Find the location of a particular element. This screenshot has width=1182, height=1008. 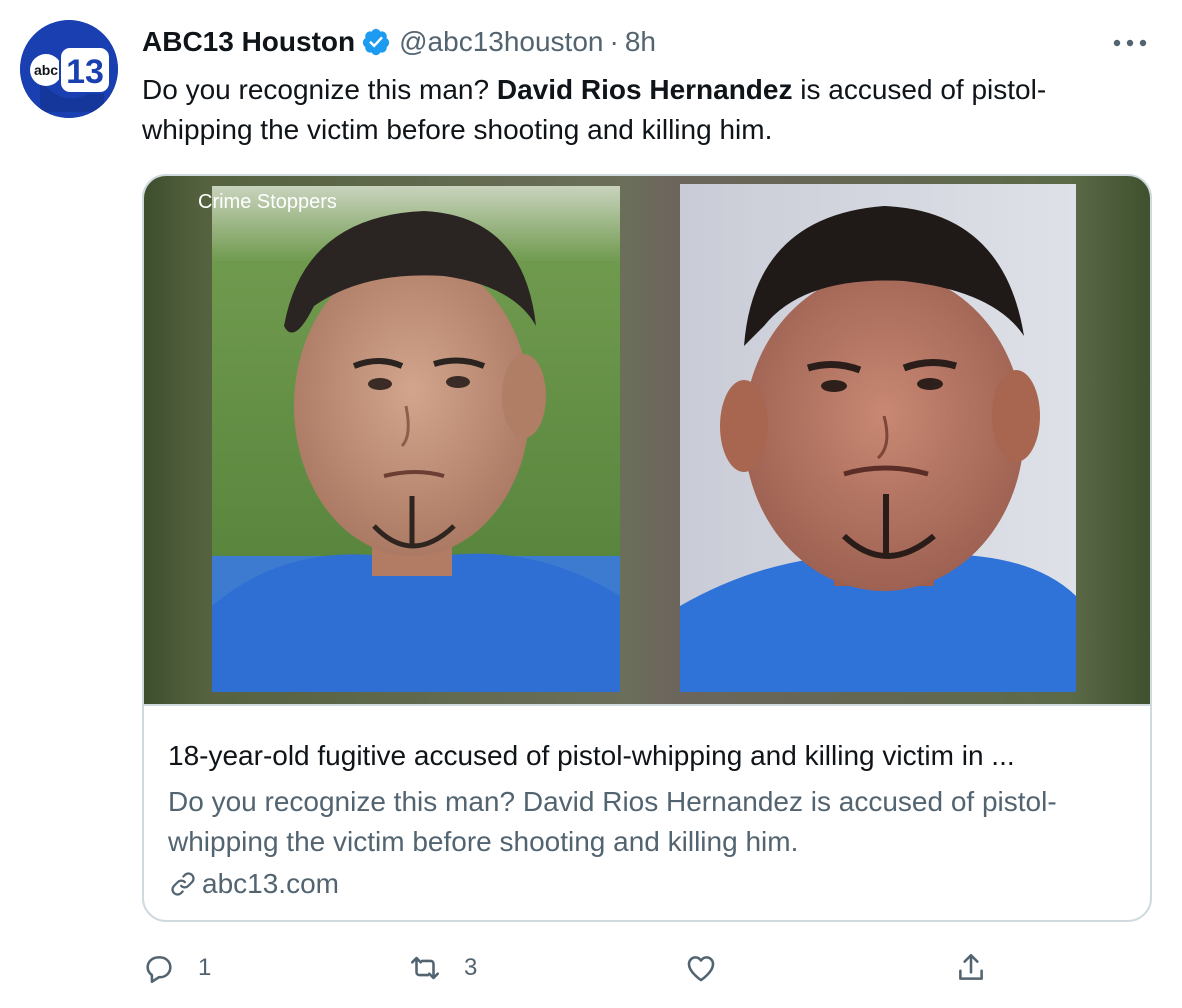

verified-badge-icon is located at coordinates (376, 42).